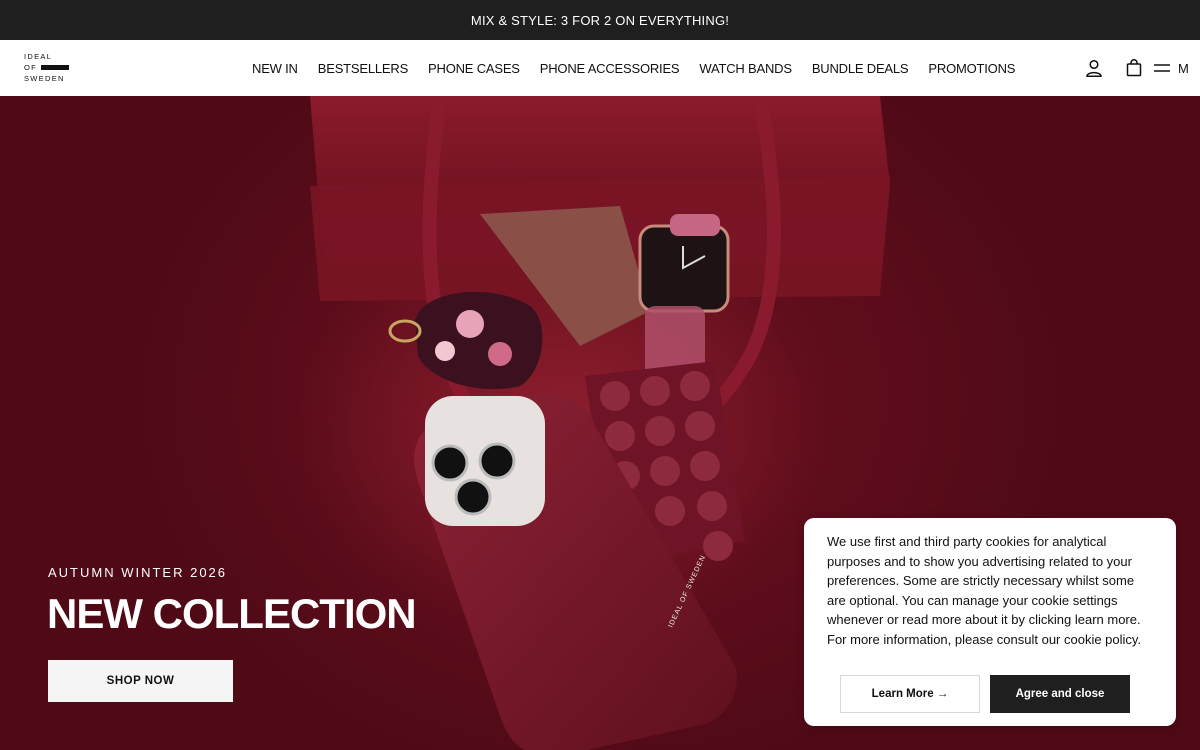  I want to click on logo-line-1: IDEAL, so click(38, 56).